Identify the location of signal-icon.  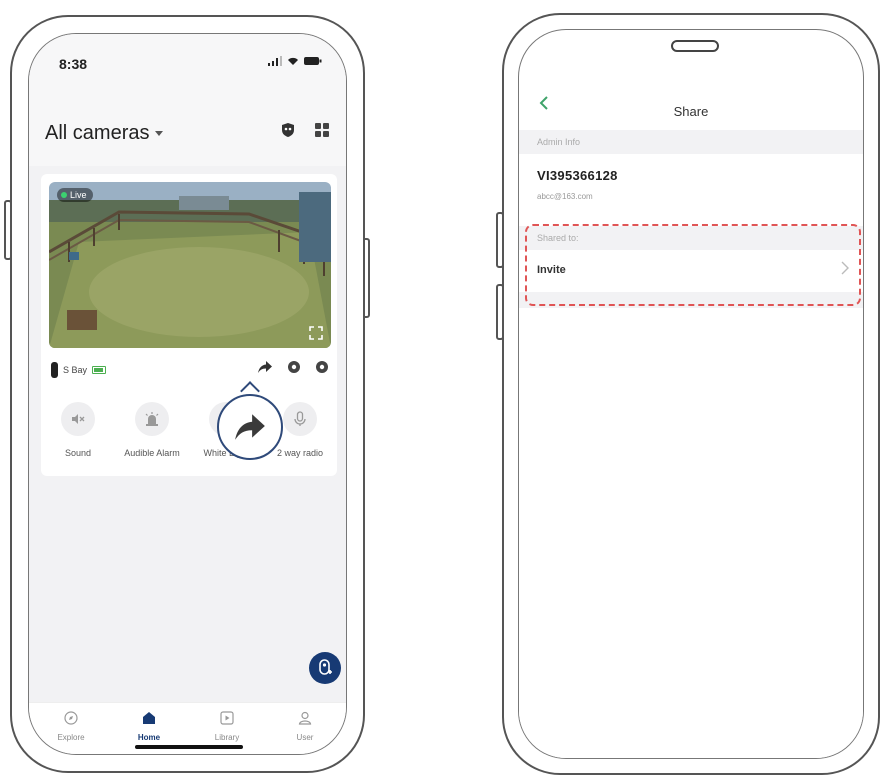
(275, 61).